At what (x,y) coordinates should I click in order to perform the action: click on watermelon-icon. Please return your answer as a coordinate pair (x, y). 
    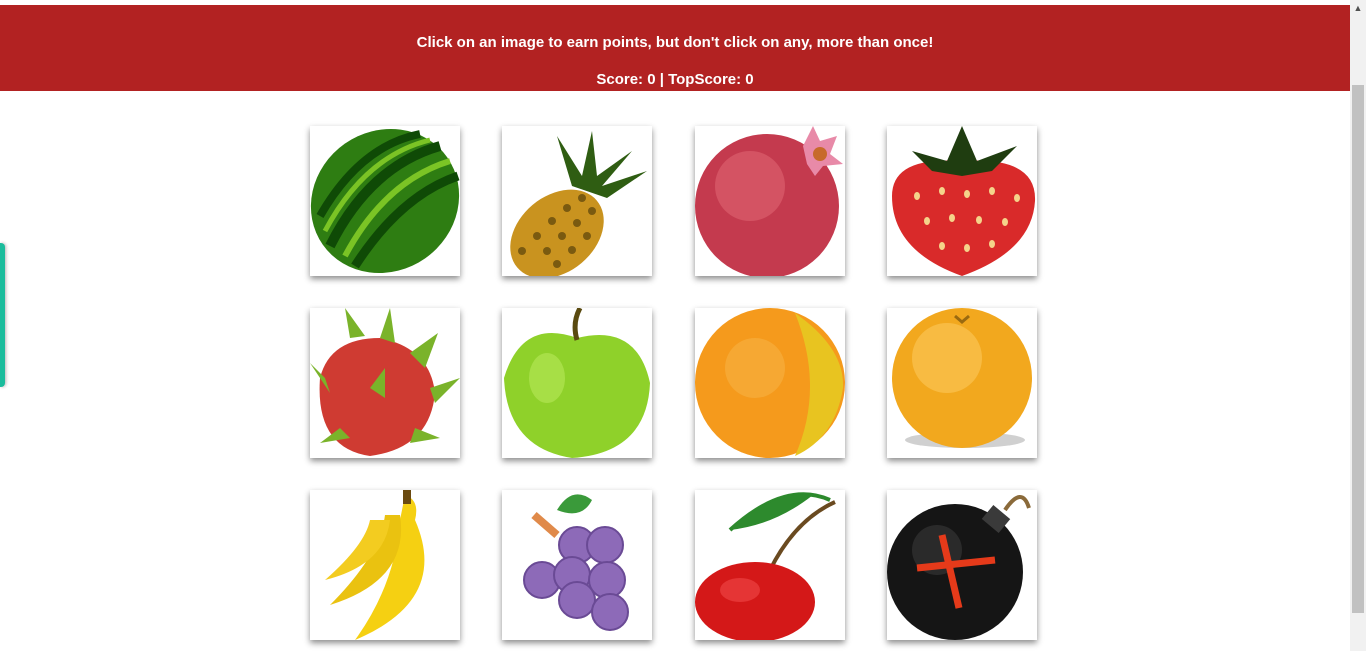
    Looking at the image, I should click on (385, 201).